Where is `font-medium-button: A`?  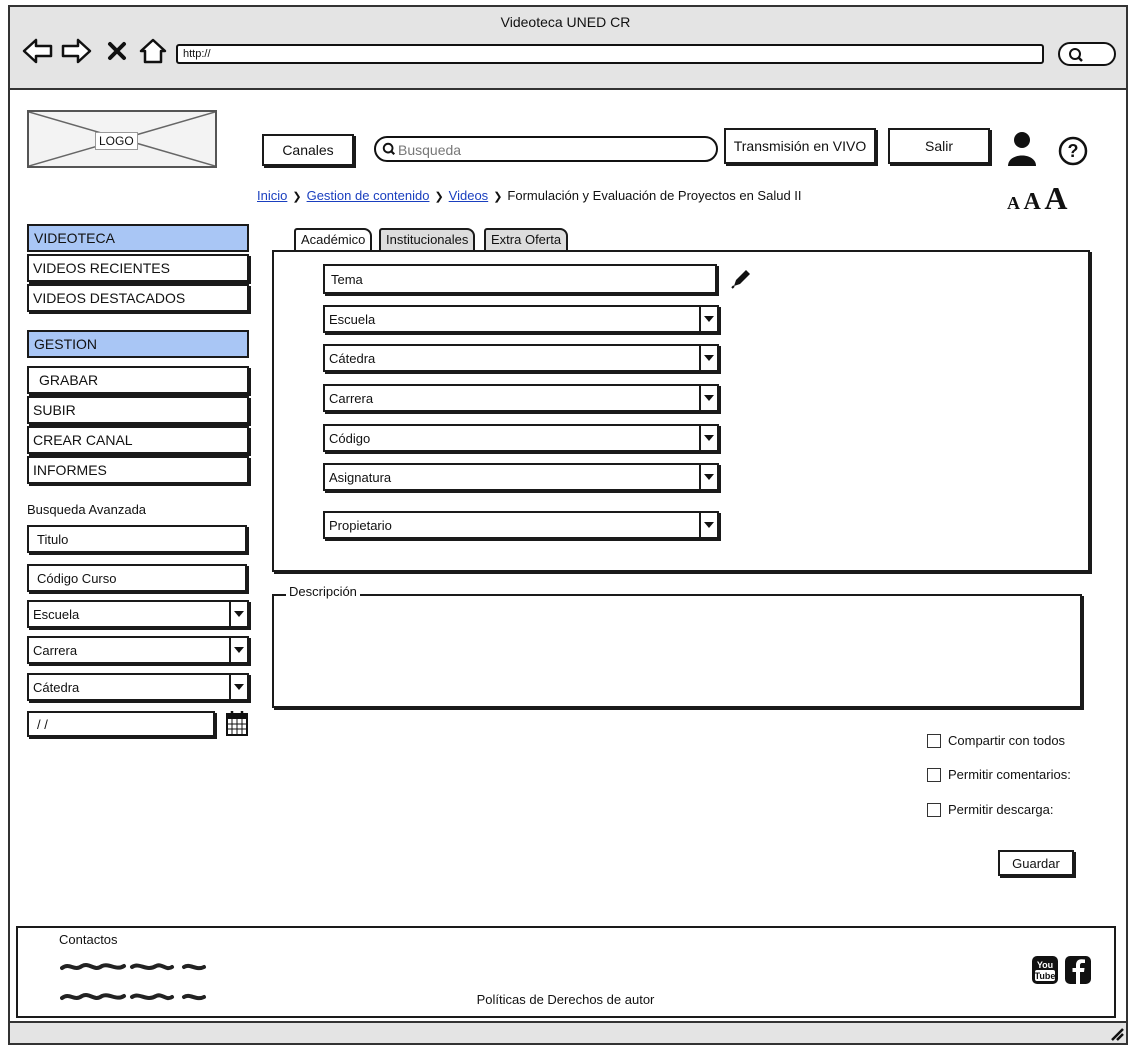
font-medium-button: A is located at coordinates (1032, 202).